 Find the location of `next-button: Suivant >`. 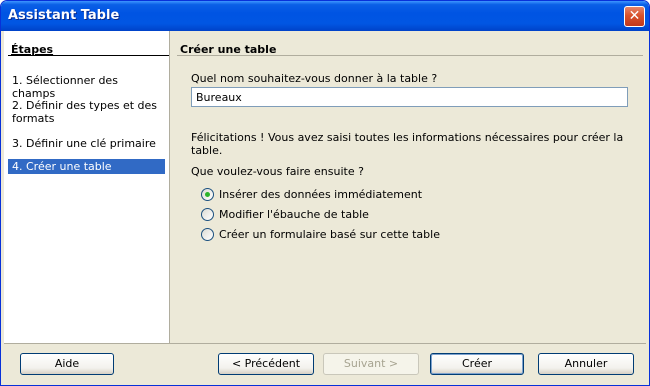

next-button: Suivant > is located at coordinates (371, 364).